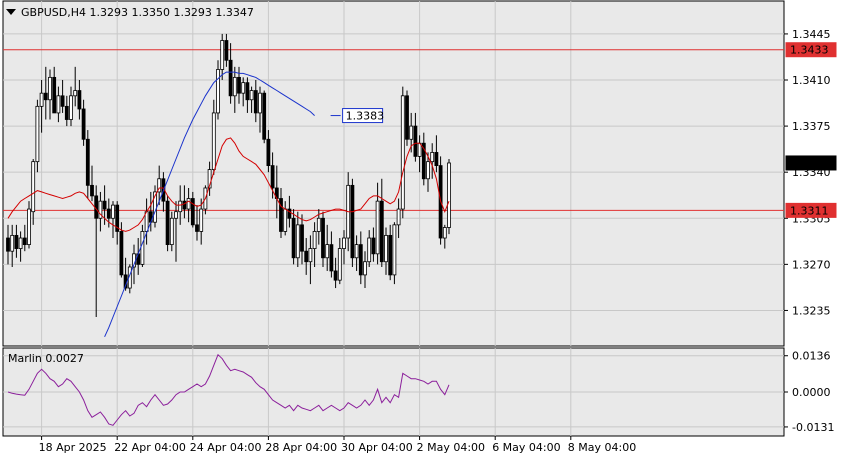 Image resolution: width=842 pixels, height=459 pixels. I want to click on level-badge-text: 1.3433, so click(809, 50).